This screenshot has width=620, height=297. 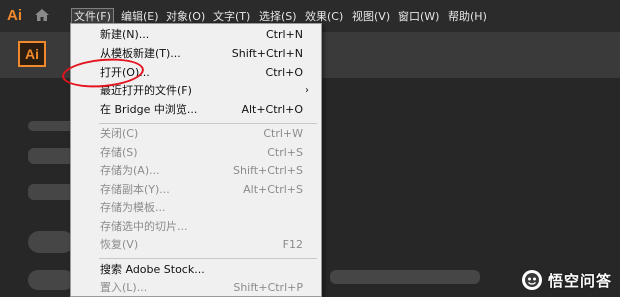 I want to click on menu-item-save-copy: 存储副本(Y)... Alt+Ctrl+S, so click(x=196, y=190).